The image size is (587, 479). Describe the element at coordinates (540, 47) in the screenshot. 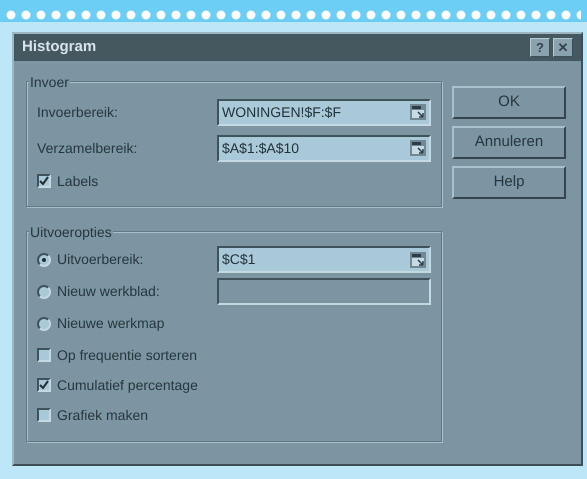

I see `help-button: ?` at that location.